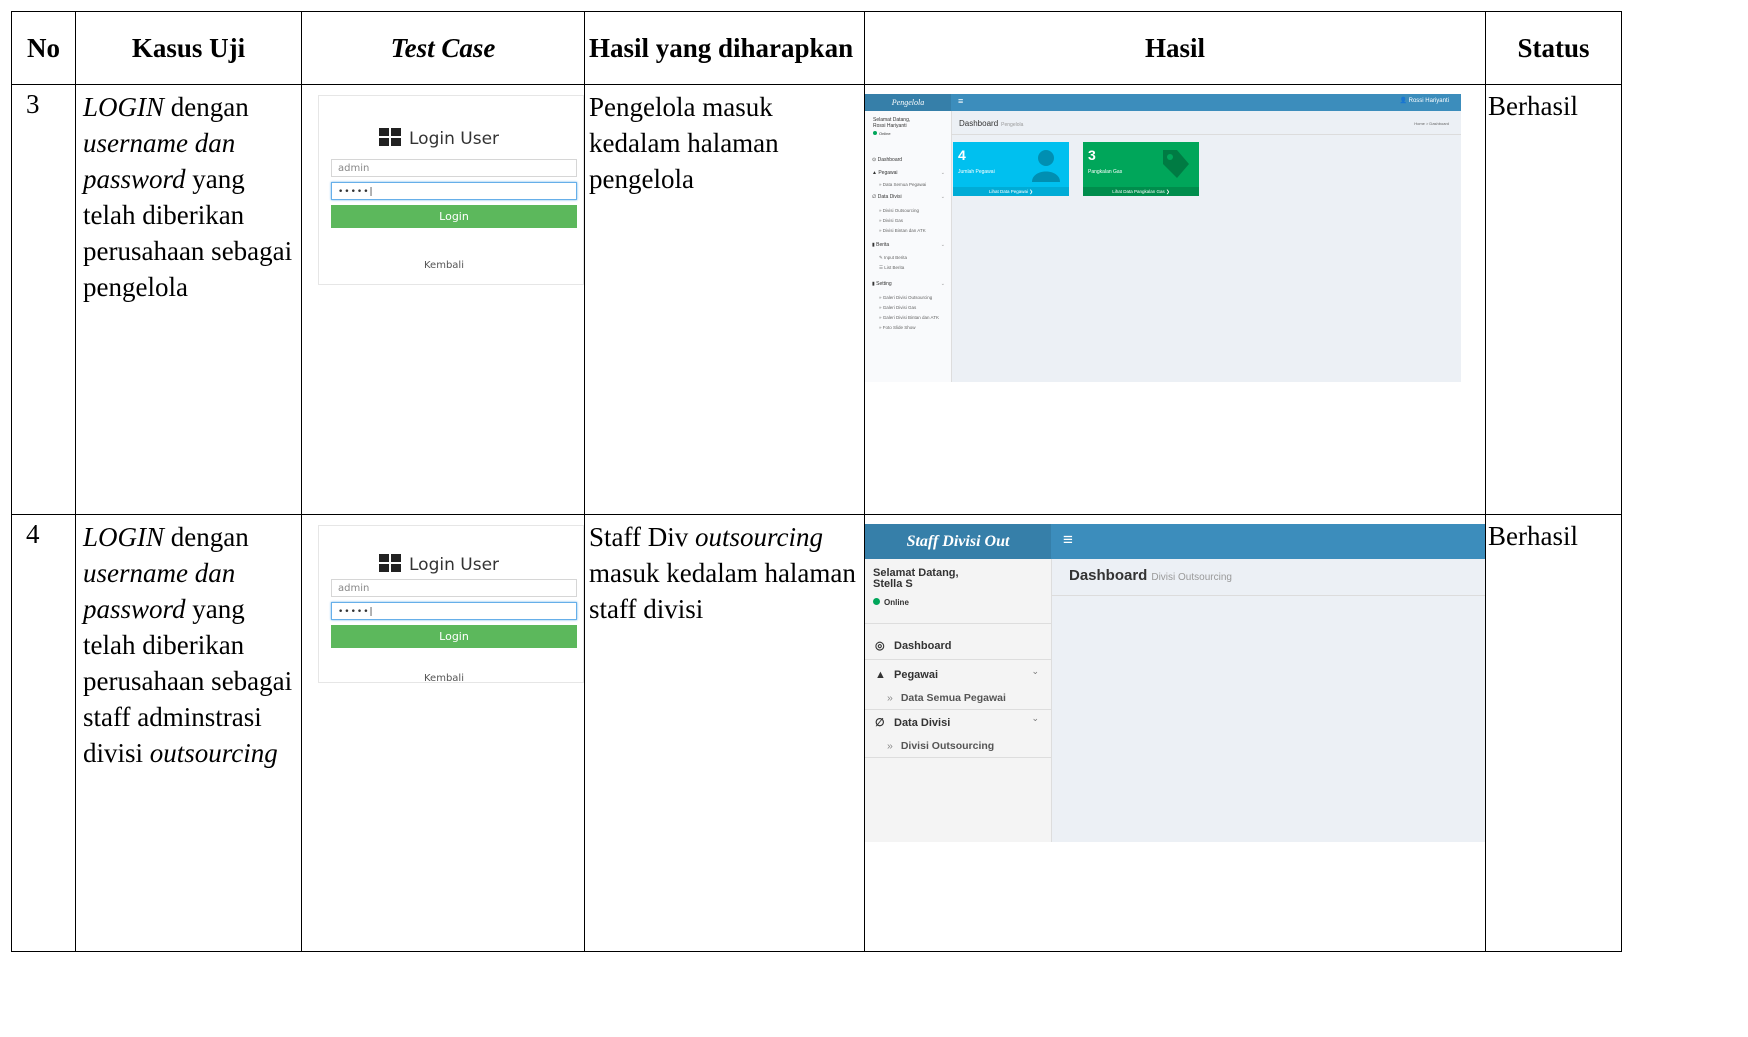  Describe the element at coordinates (1011, 191) in the screenshot. I see `stat-footer-link: Lihat Data Pegawai ❯` at that location.